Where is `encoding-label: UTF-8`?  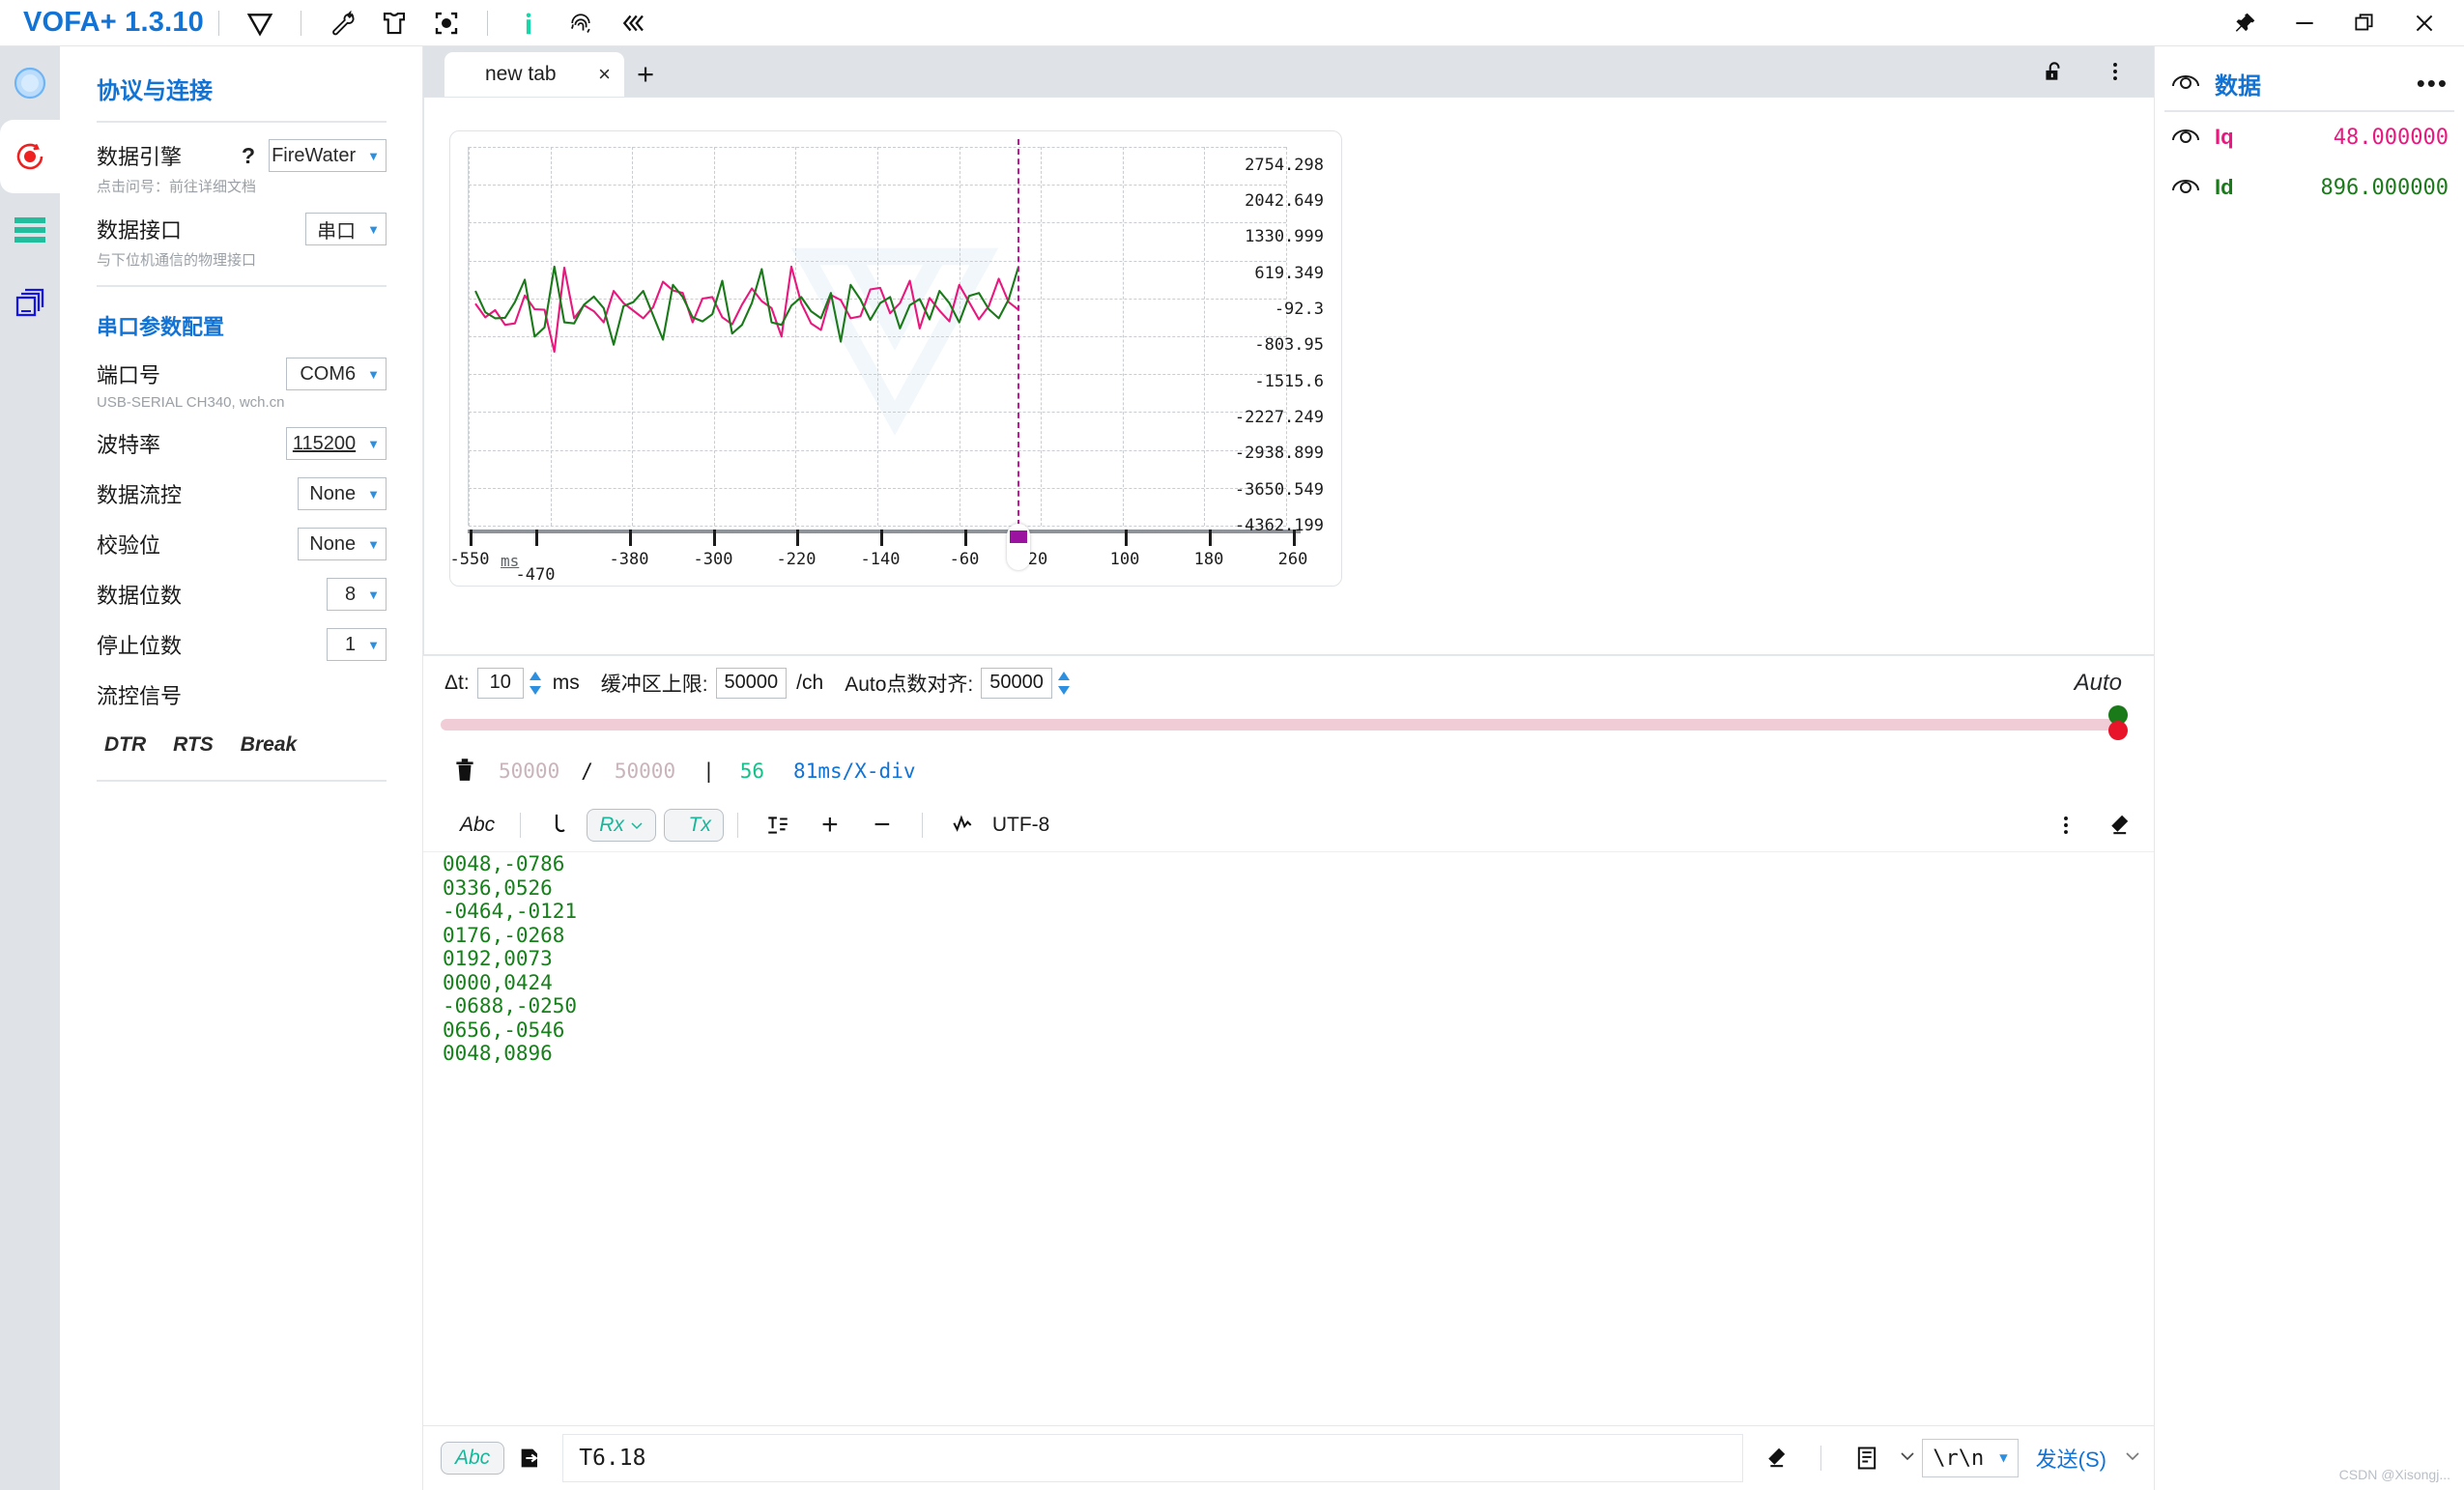
encoding-label: UTF-8 is located at coordinates (1021, 826).